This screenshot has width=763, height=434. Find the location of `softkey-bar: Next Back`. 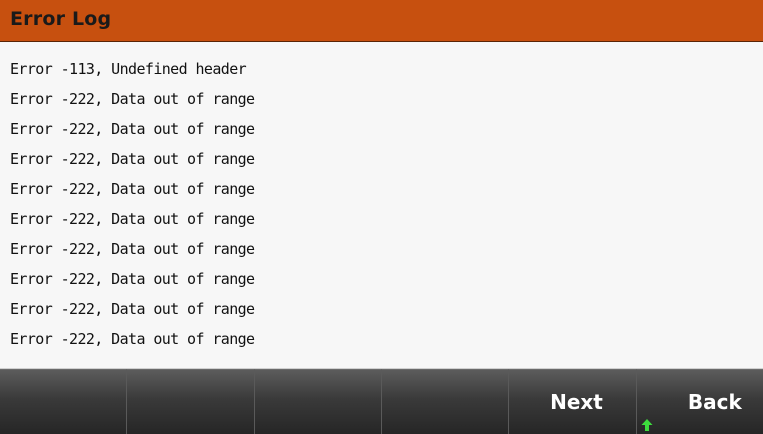

softkey-bar: Next Back is located at coordinates (381, 401).